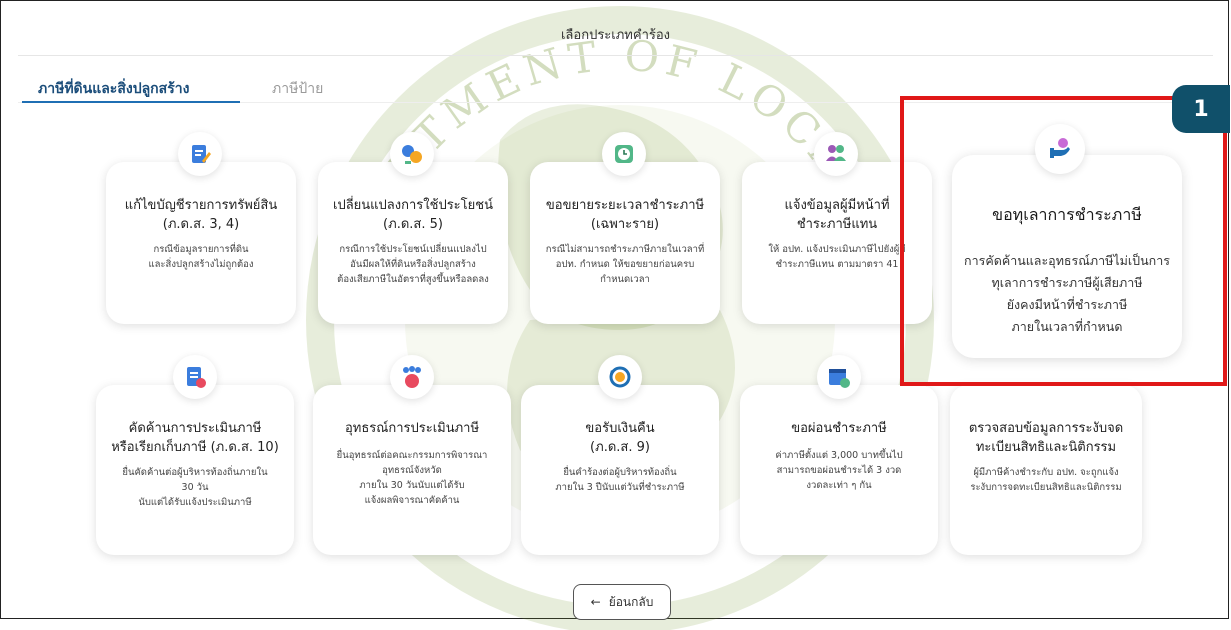  I want to click on arrow-left-icon: ←, so click(595, 602).